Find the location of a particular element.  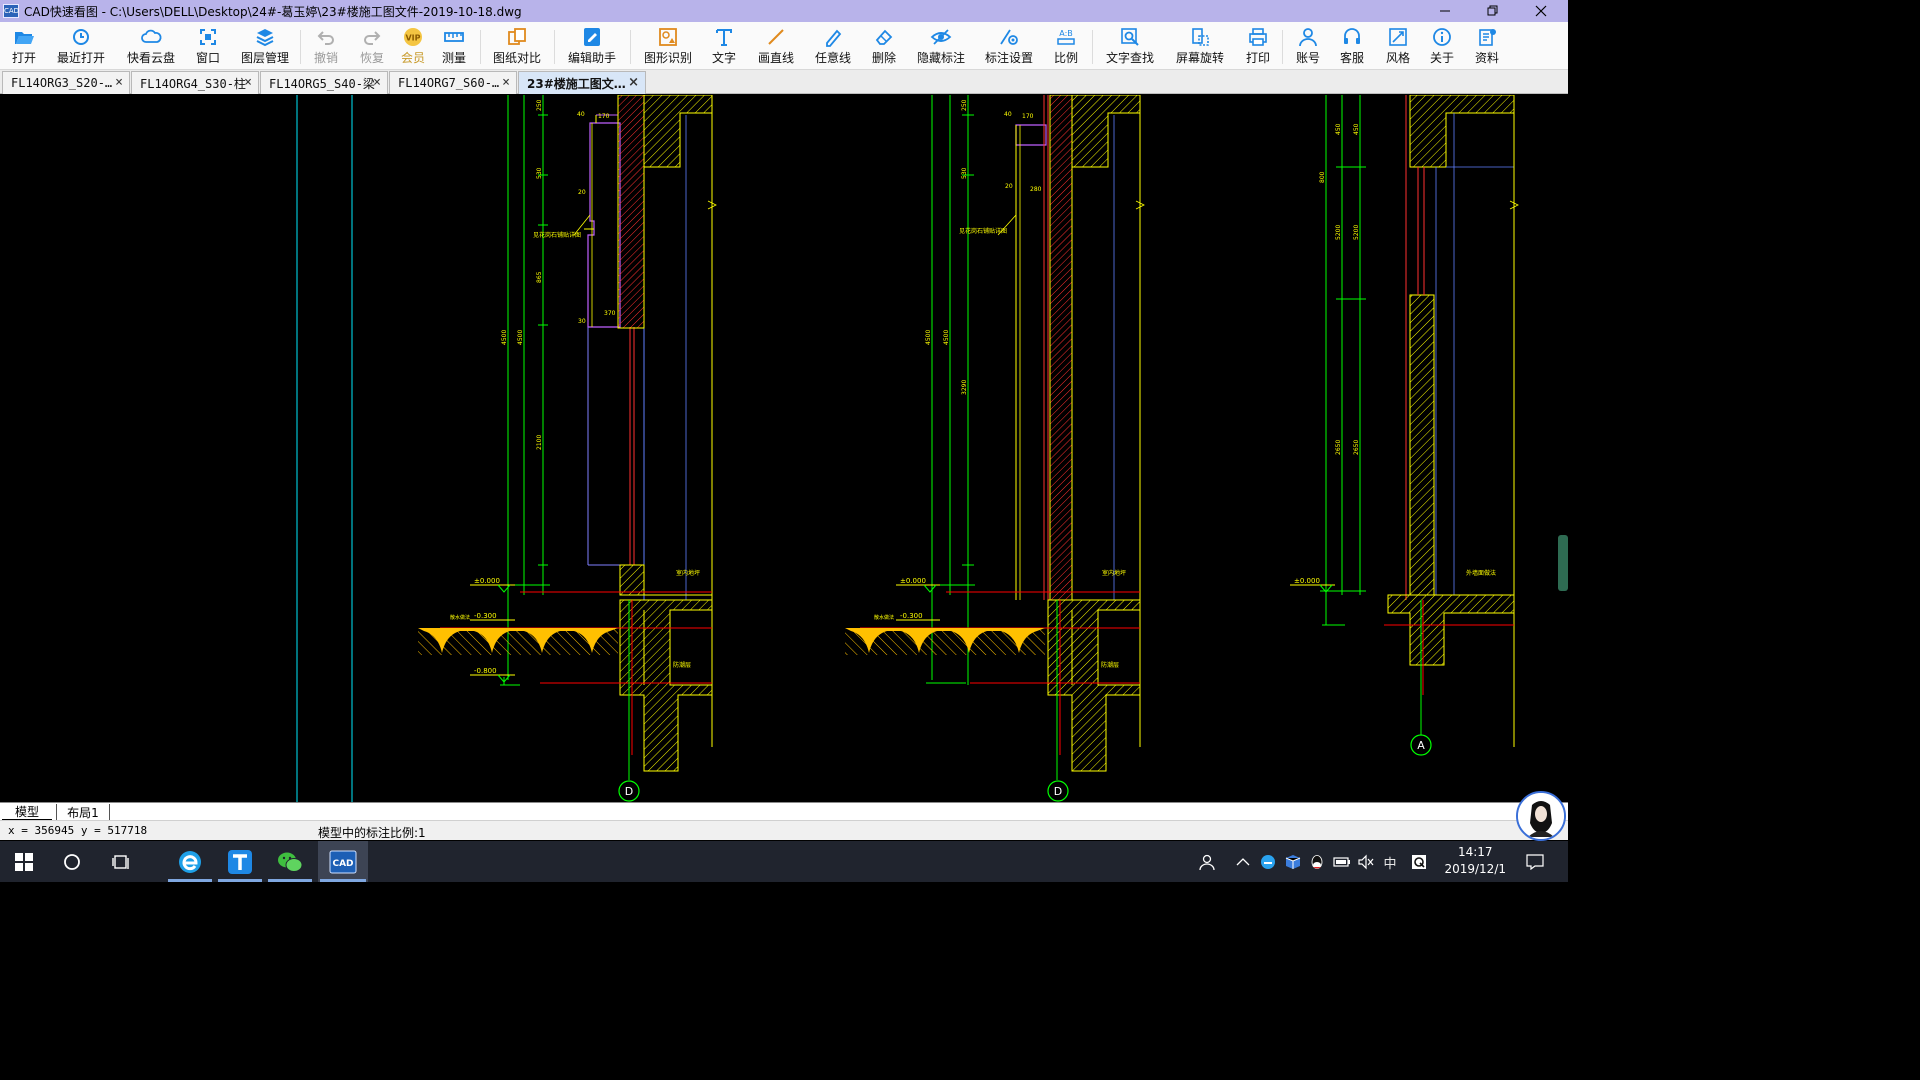

account-label: 账号 is located at coordinates (1307, 58).